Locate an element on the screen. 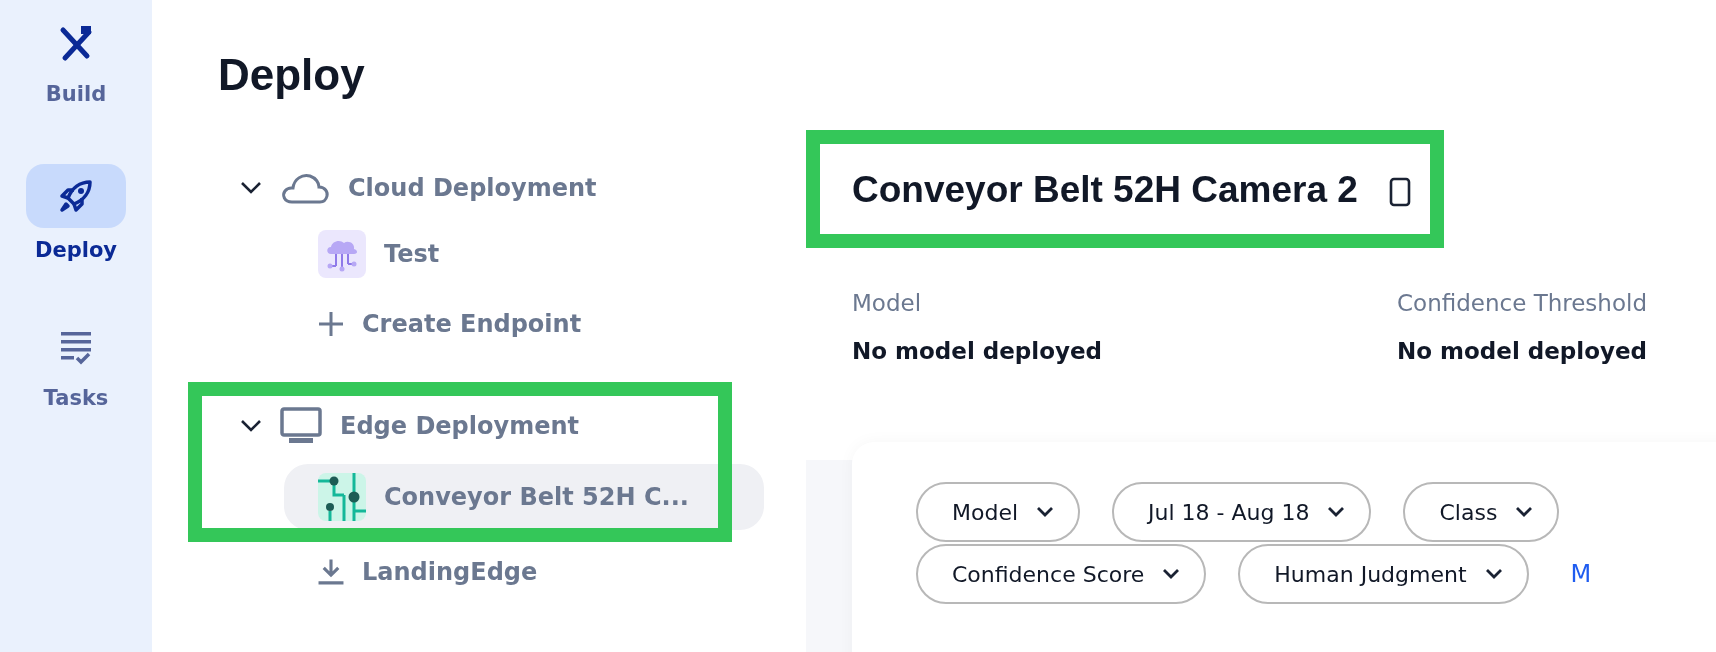 The image size is (1716, 652). page-title: Deploy is located at coordinates (292, 75).